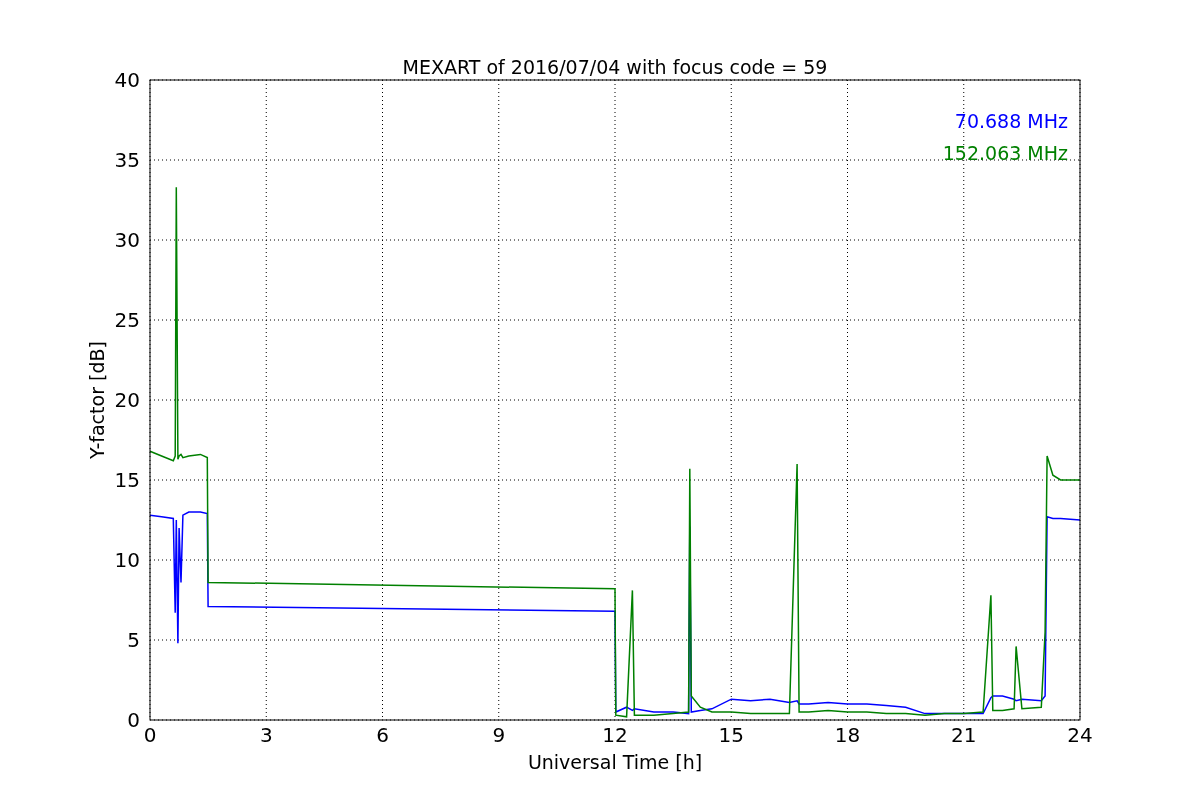  What do you see at coordinates (127, 560) in the screenshot?
I see `tick-label: 10` at bounding box center [127, 560].